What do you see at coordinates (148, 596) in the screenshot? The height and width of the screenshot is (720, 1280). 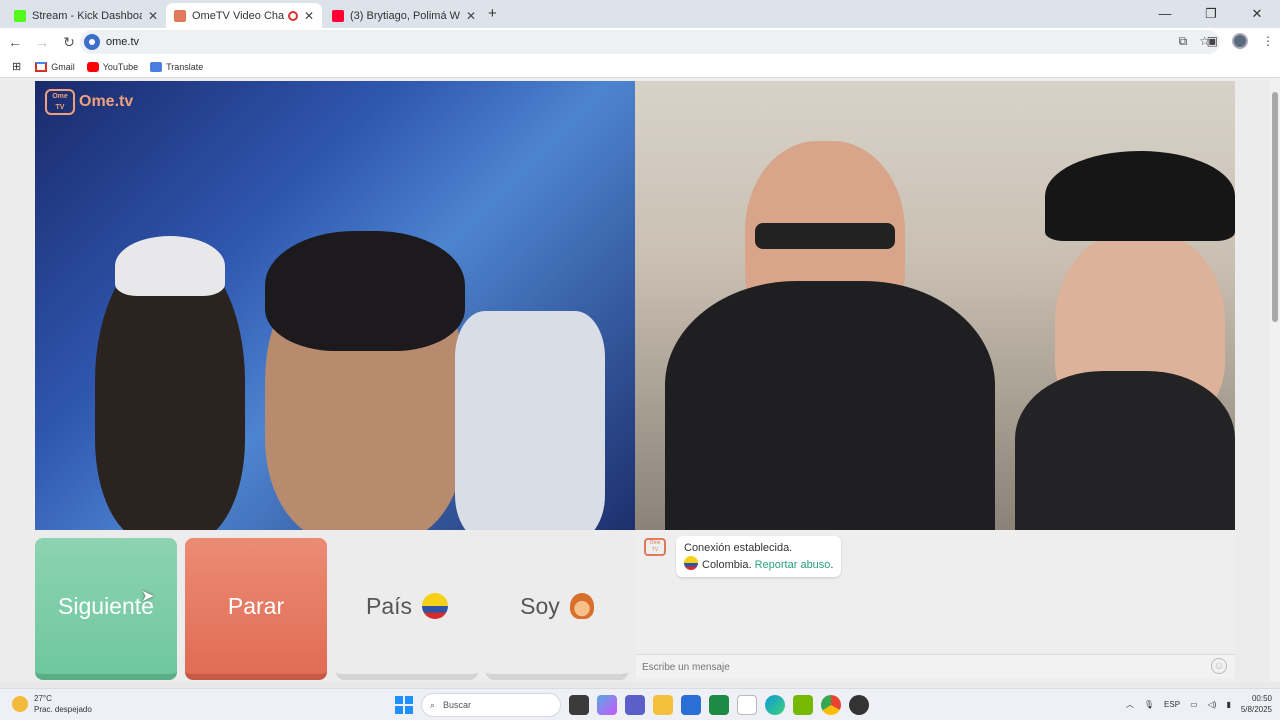 I see `mouse-cursor-icon: ➤` at bounding box center [148, 596].